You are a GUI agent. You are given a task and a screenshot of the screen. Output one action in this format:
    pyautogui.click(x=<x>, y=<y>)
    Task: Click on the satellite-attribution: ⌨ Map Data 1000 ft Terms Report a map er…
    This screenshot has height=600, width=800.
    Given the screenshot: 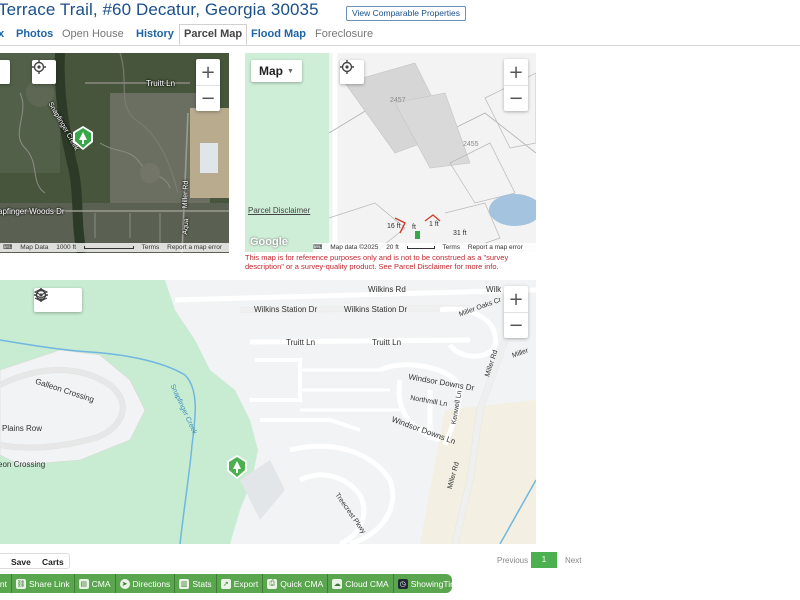 What is the action you would take?
    pyautogui.click(x=114, y=247)
    